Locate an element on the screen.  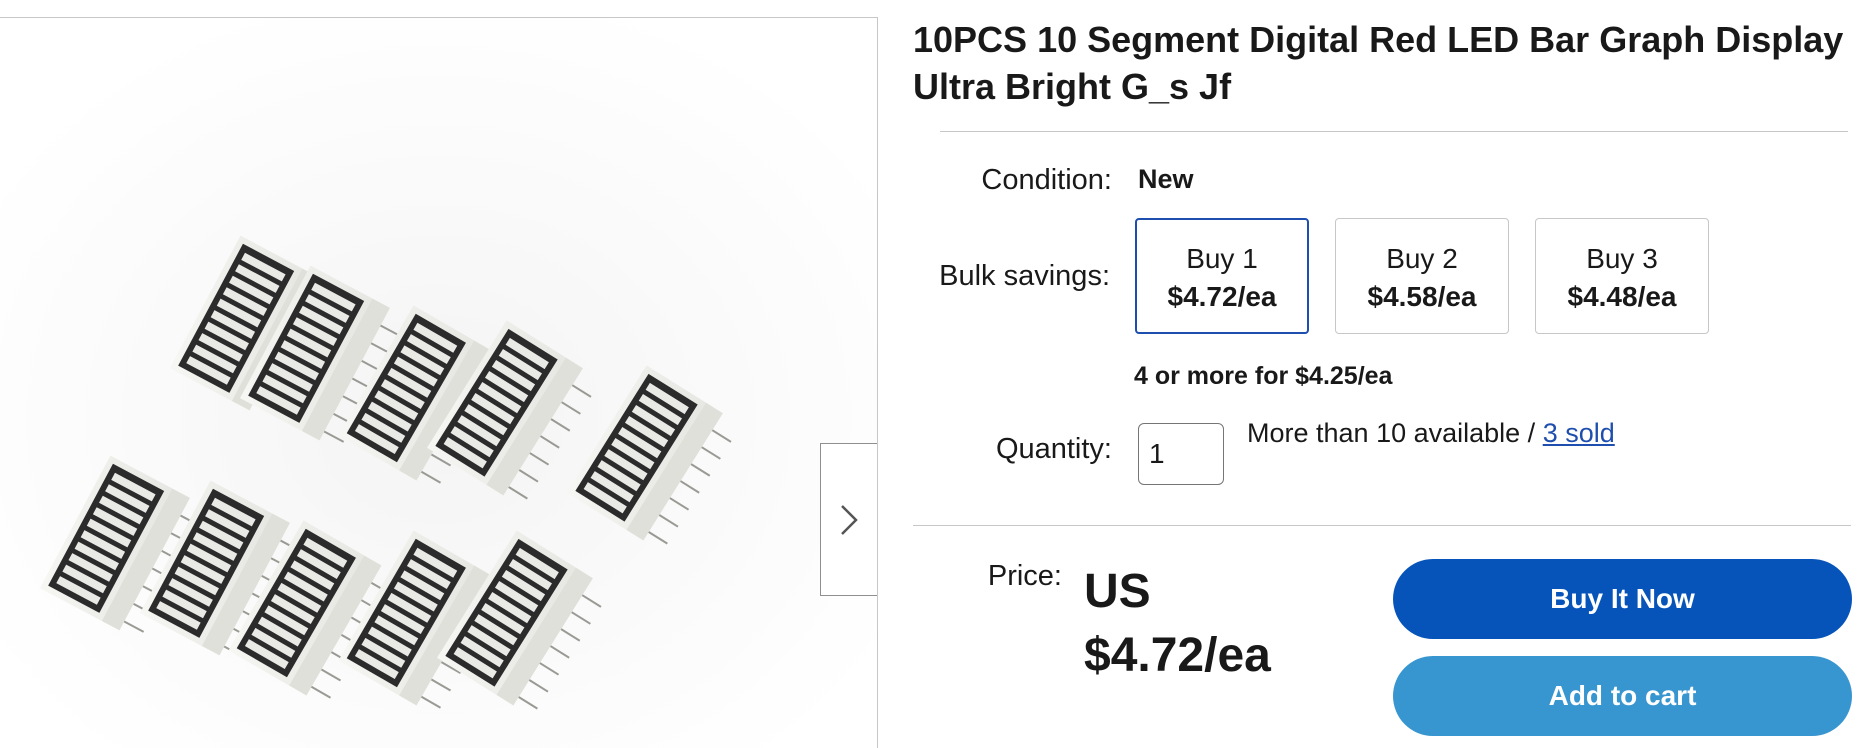
chevron-right-icon is located at coordinates (849, 519).